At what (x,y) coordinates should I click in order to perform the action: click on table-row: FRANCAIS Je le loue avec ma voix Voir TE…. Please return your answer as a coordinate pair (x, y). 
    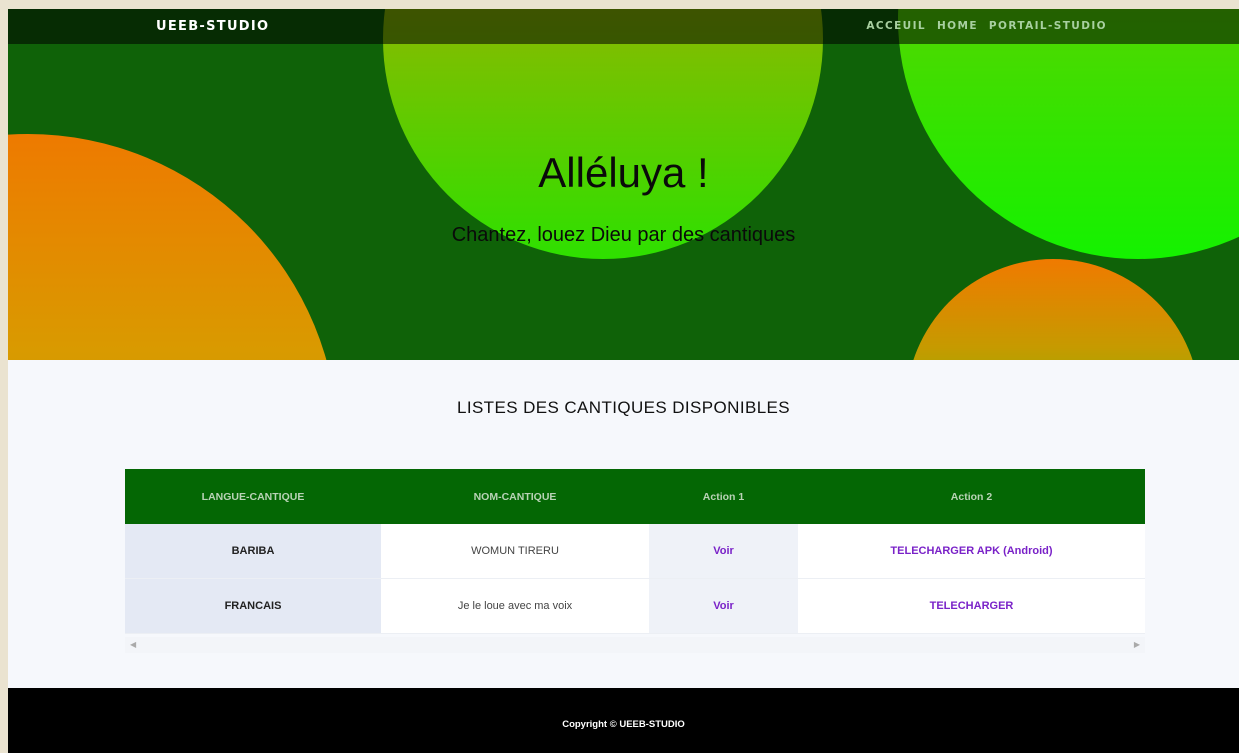
    Looking at the image, I should click on (635, 606).